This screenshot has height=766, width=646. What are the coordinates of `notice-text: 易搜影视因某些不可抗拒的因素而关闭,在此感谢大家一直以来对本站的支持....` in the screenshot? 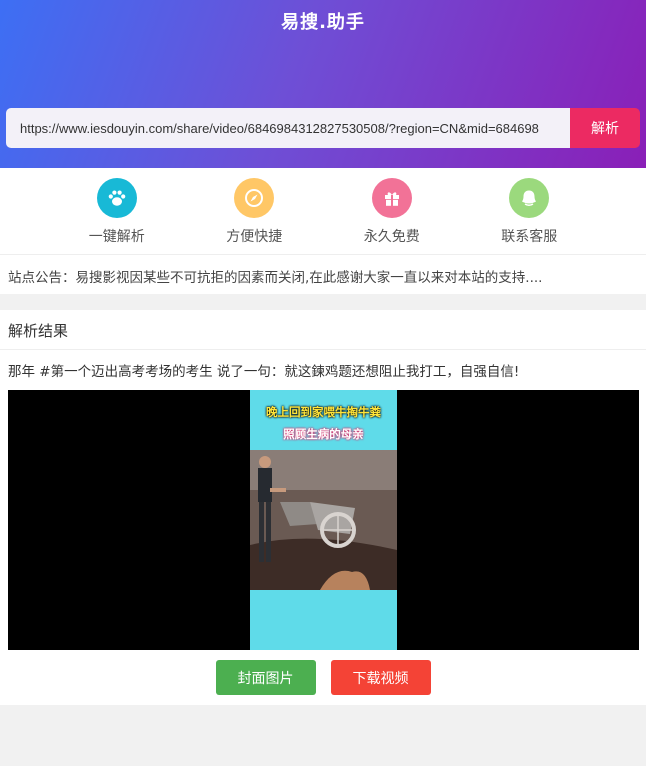 It's located at (309, 278).